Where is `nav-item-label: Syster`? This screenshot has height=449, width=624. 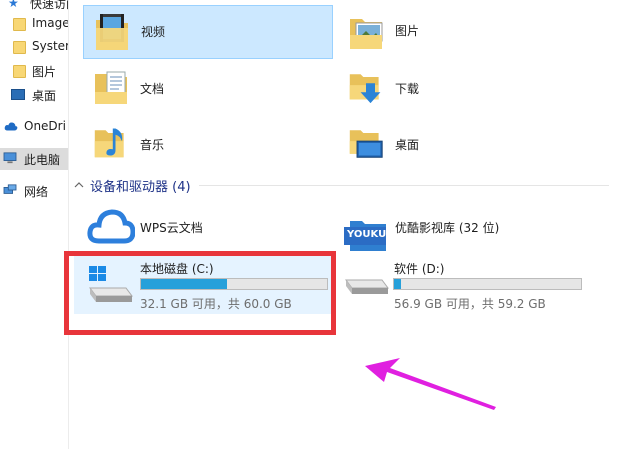 nav-item-label: Syster is located at coordinates (50, 46).